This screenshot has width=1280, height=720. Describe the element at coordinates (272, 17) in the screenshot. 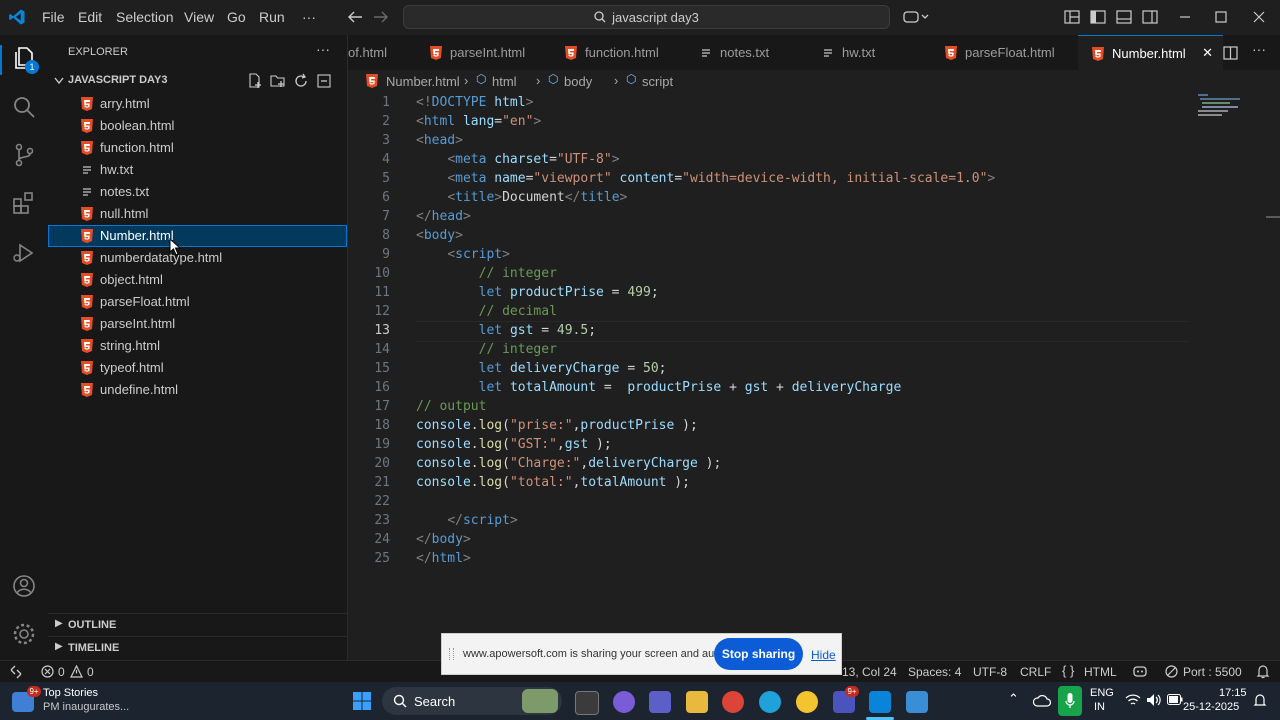

I see `menu-item: Run` at that location.